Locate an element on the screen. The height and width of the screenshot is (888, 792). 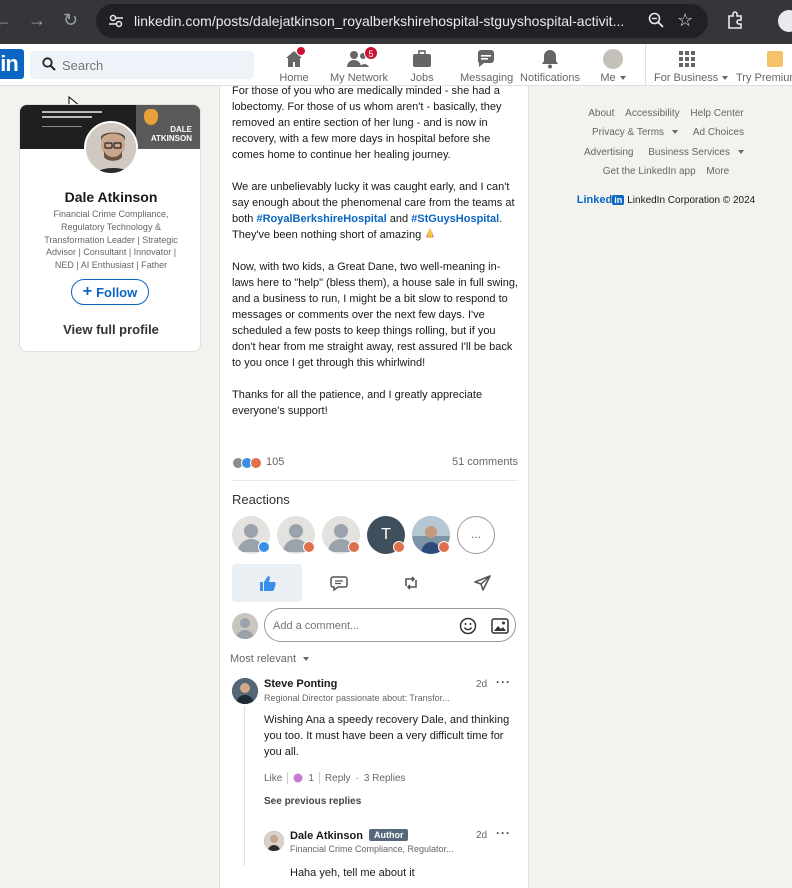
hashtag-royal-berkshire: #RoyalBerkshireHospital is located at coordinates (321, 219).